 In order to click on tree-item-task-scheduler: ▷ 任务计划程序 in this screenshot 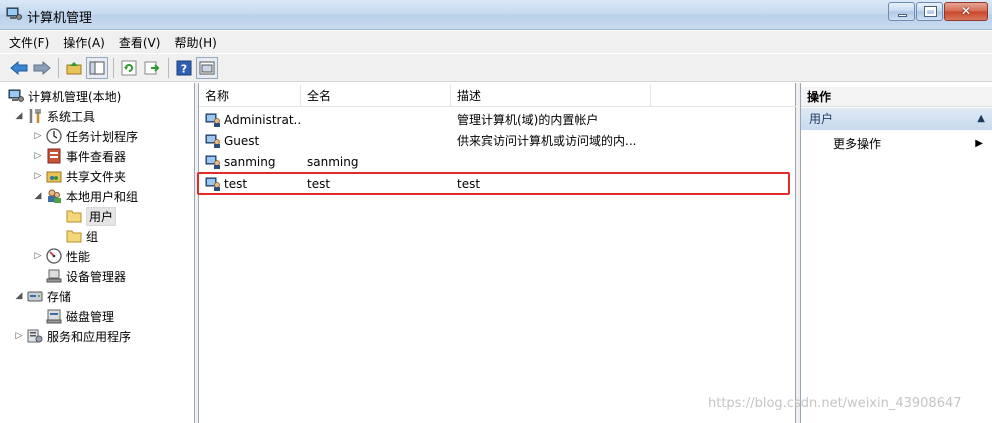, I will do `click(85, 136)`.